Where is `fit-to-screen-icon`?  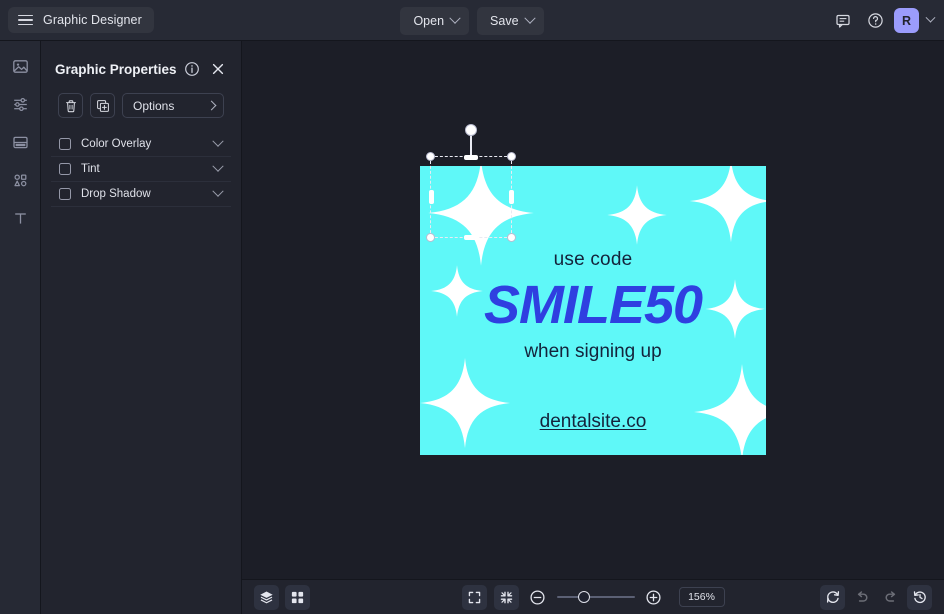 fit-to-screen-icon is located at coordinates (474, 597).